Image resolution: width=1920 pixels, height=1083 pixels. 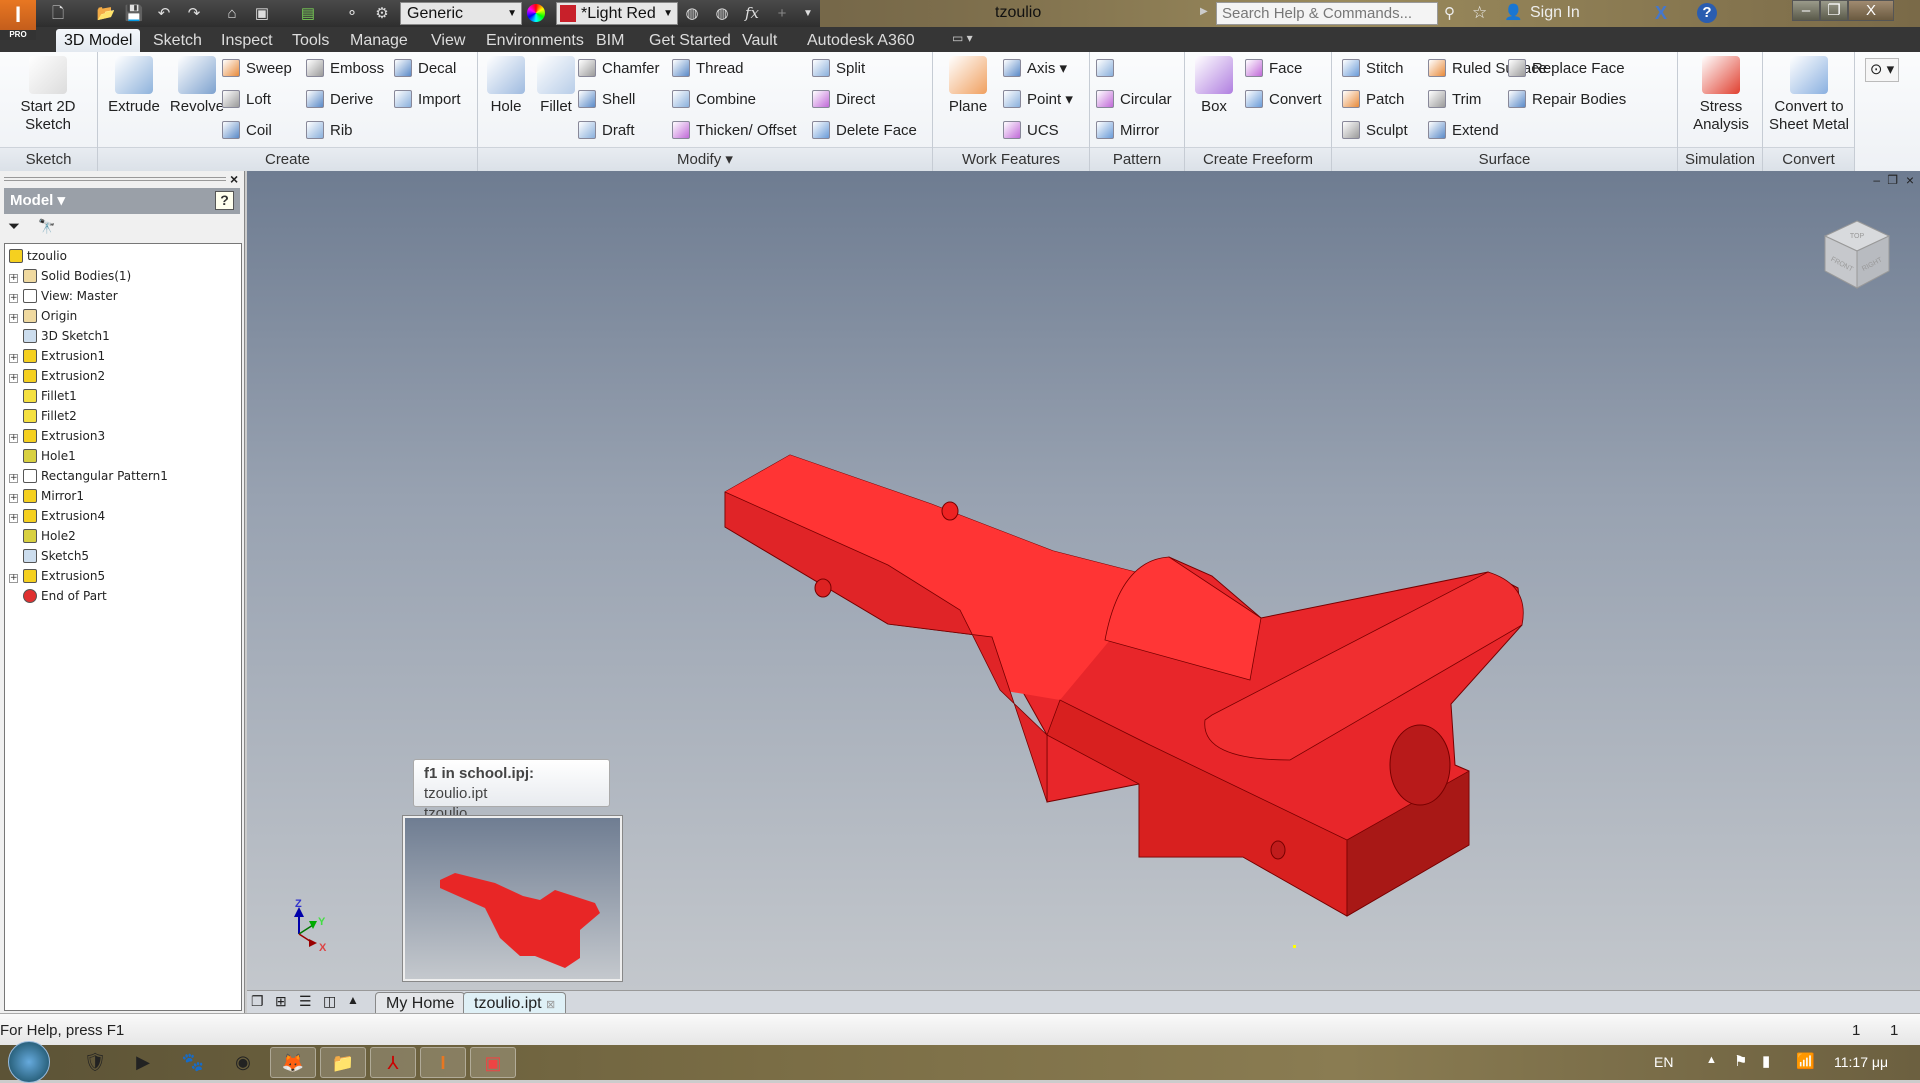 I want to click on taskbar-app-icon: 🛡, so click(x=95, y=1062).